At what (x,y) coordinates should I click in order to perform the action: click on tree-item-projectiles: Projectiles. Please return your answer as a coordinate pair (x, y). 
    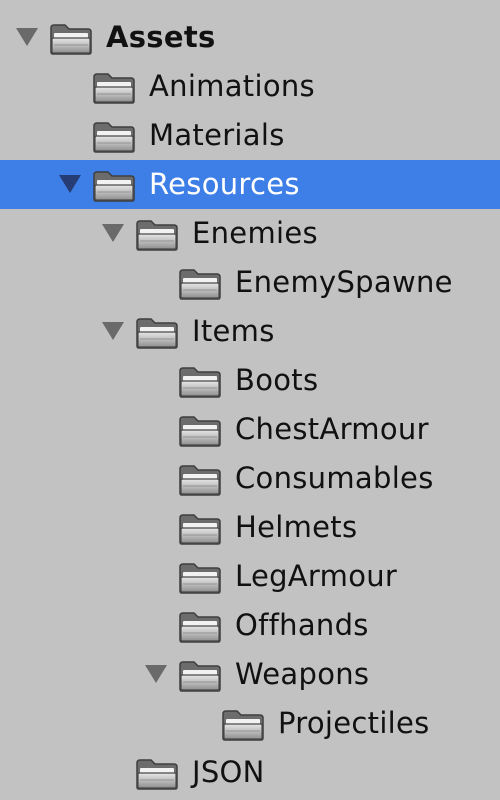
    Looking at the image, I should click on (250, 723).